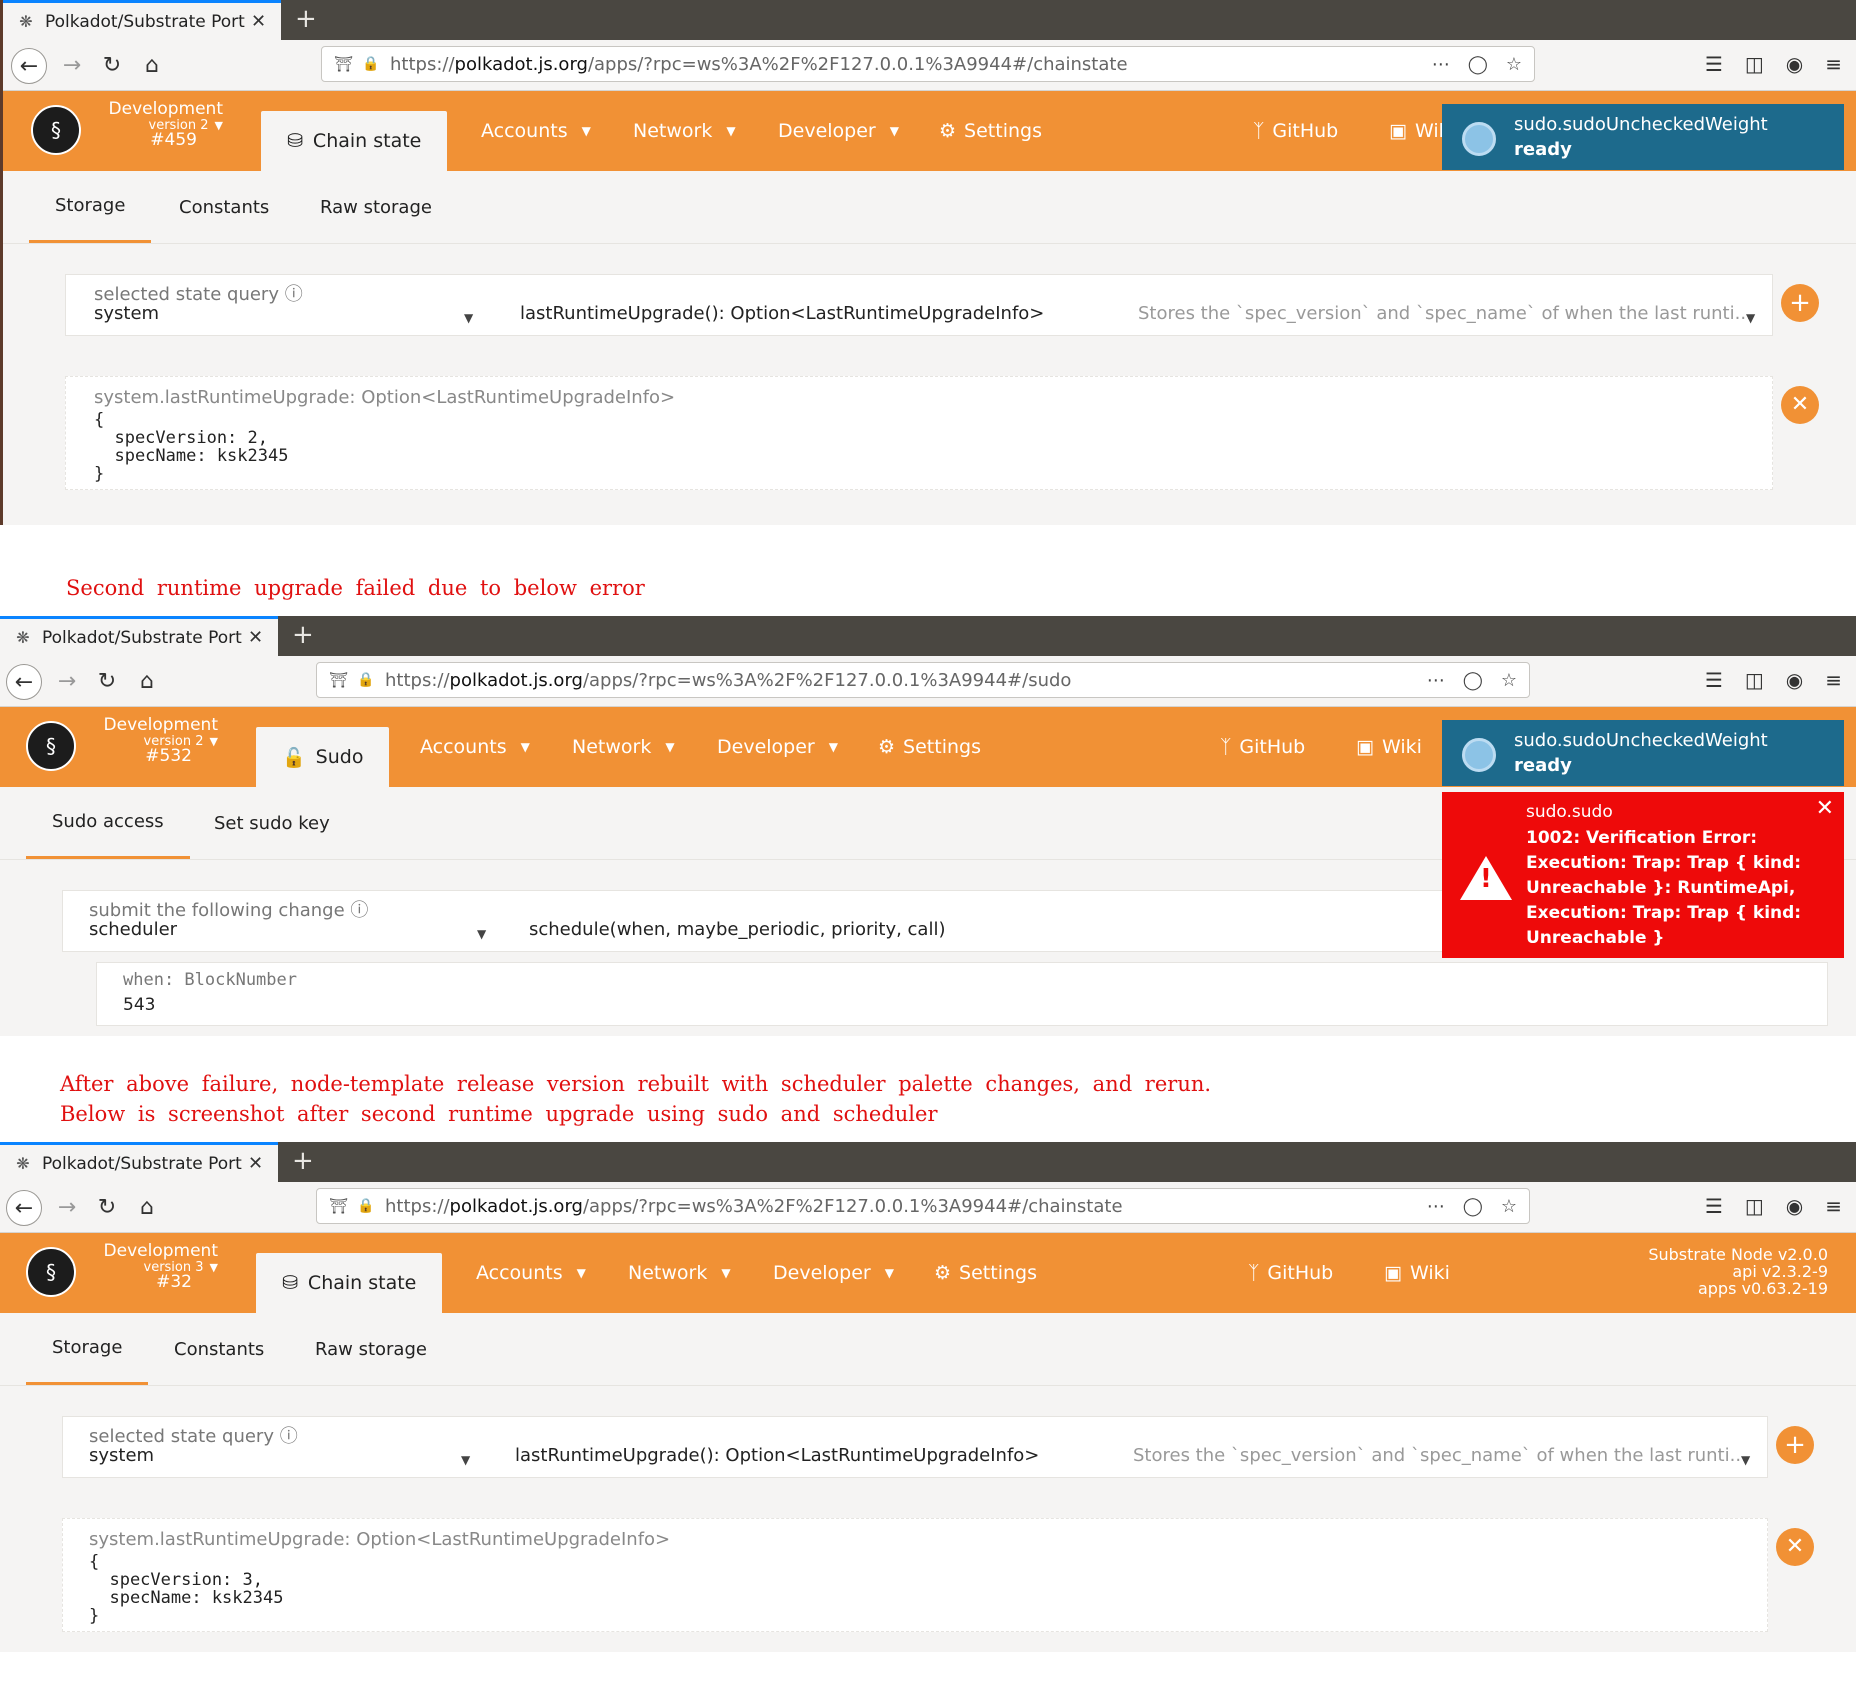  Describe the element at coordinates (1419, 131) in the screenshot. I see `nav-wiki: ▣ Wik` at that location.